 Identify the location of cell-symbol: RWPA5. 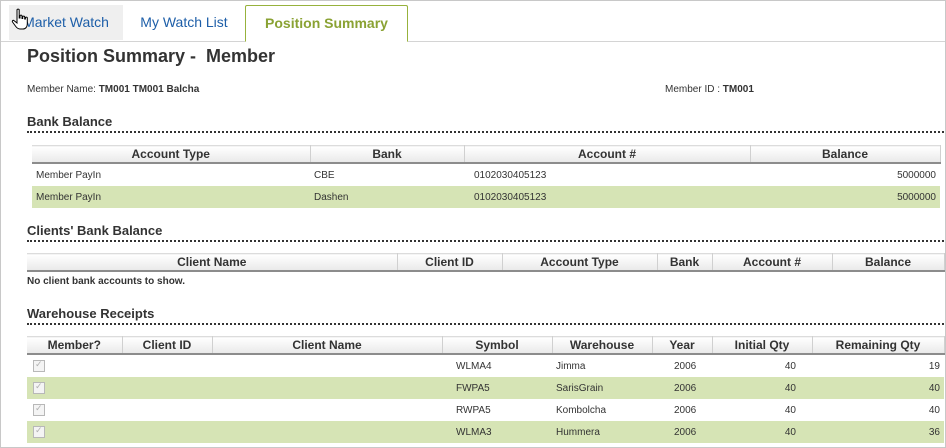
(473, 410).